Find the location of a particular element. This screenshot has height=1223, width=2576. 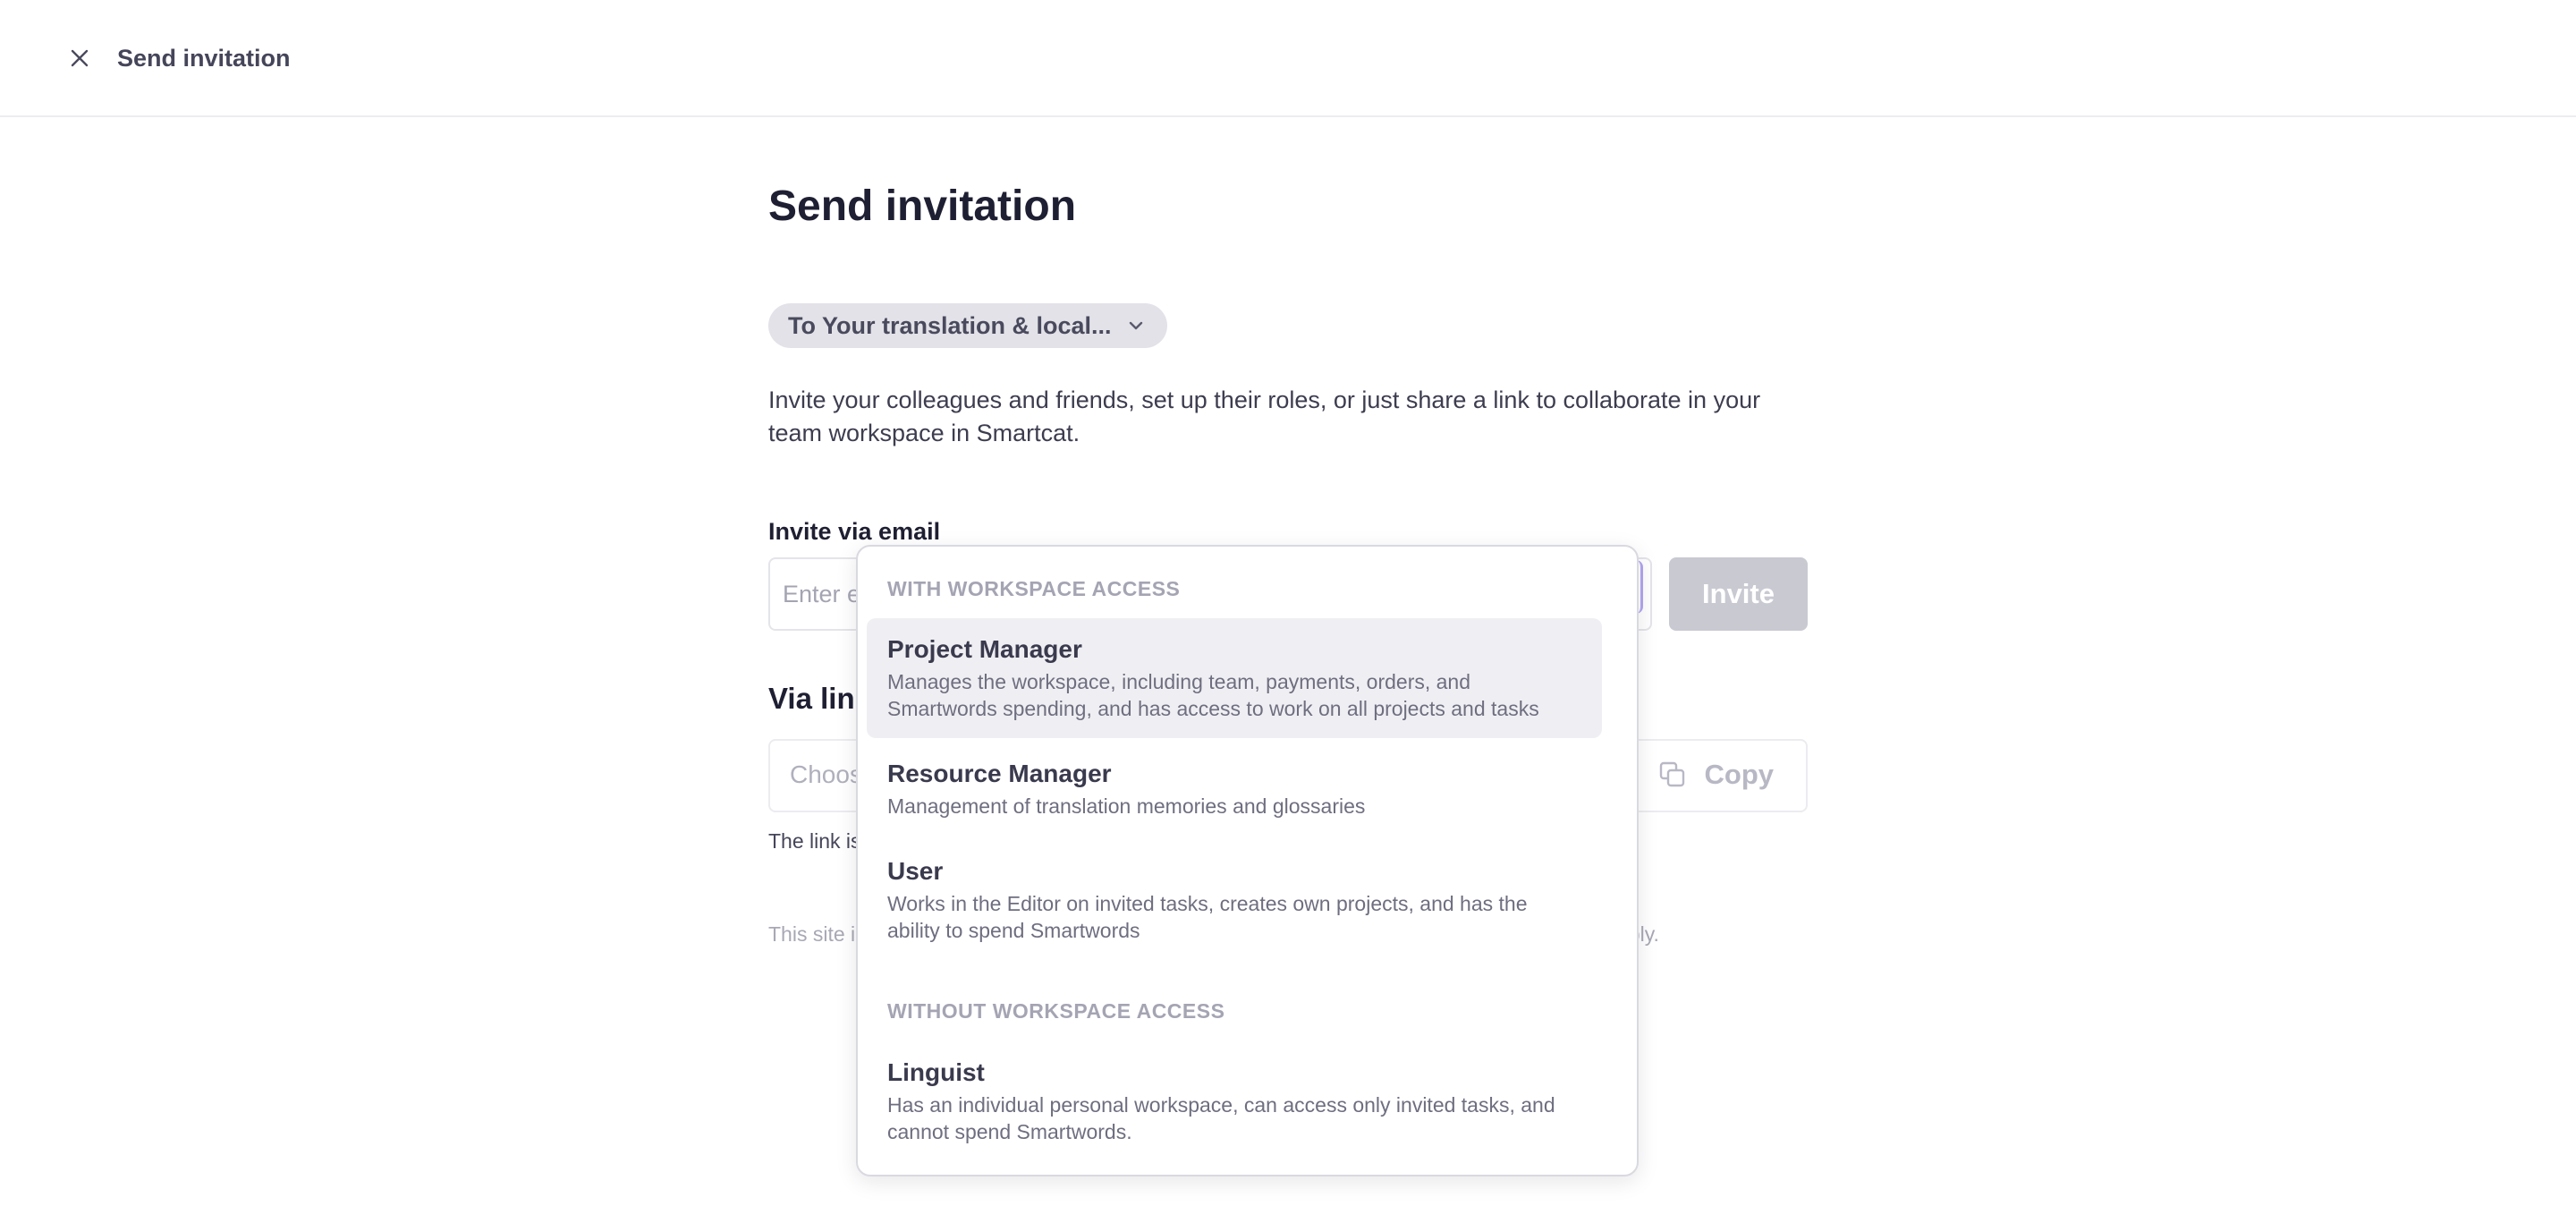

close-button is located at coordinates (80, 58).